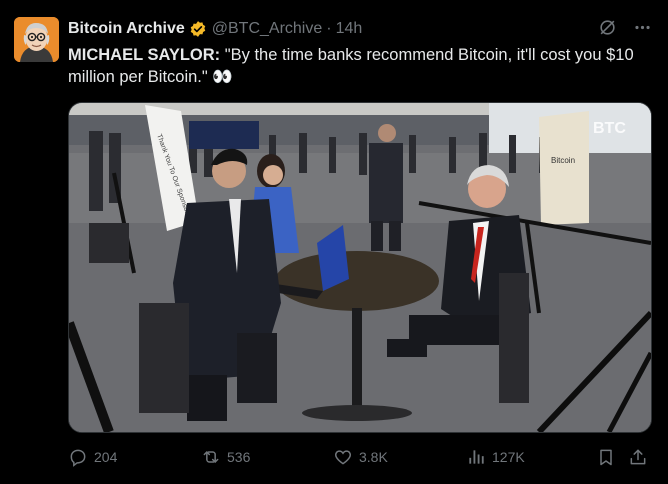 This screenshot has height=484, width=668. I want to click on tweet-speaker: MICHAEL SAYLOR:, so click(144, 55).